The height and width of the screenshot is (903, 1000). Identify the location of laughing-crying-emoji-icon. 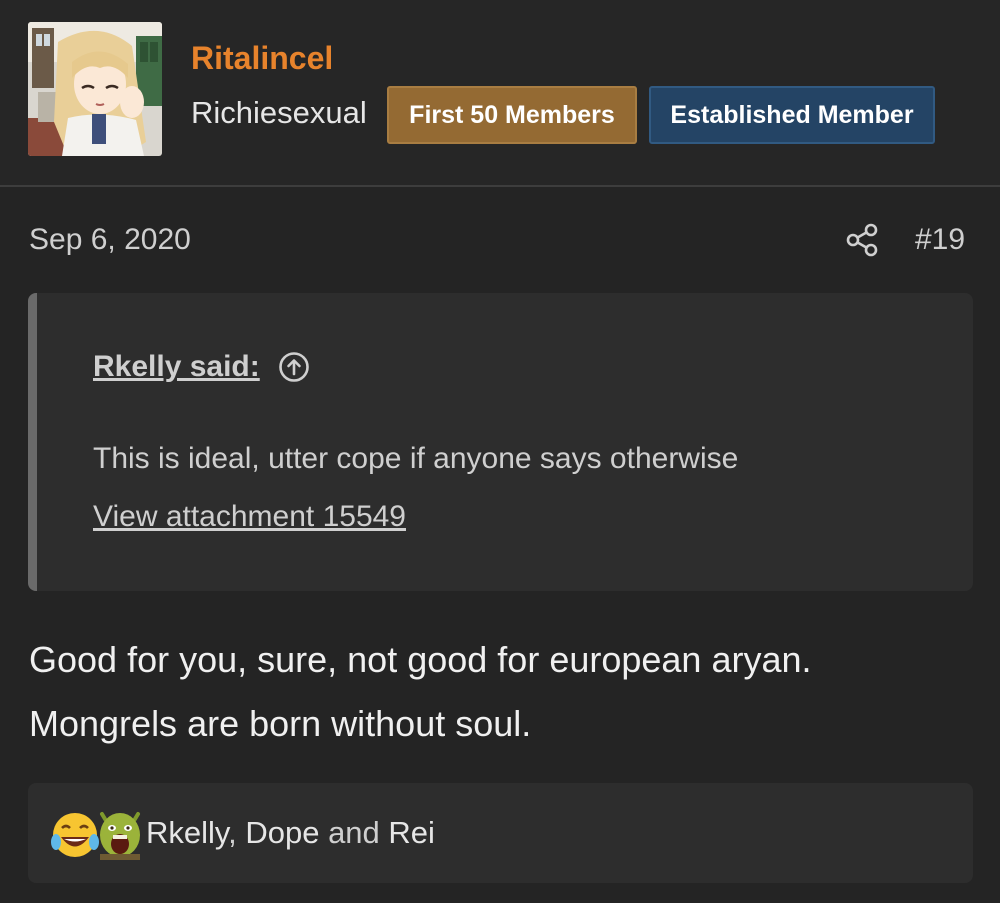
(75, 835).